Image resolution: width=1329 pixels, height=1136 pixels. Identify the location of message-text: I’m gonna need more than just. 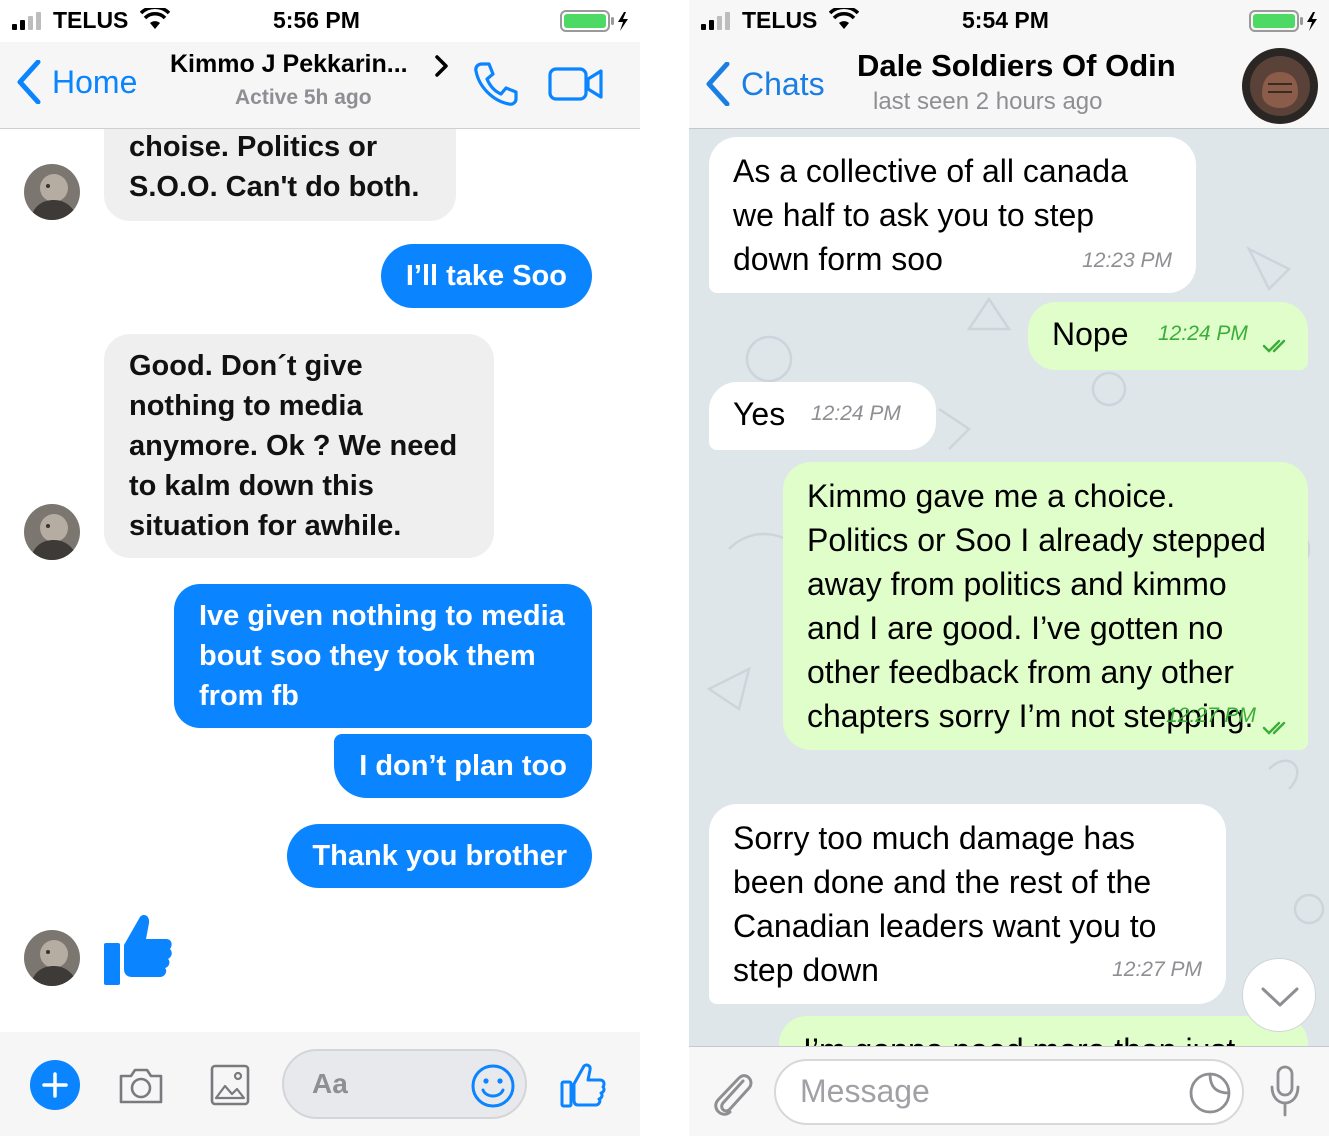
(1019, 1039).